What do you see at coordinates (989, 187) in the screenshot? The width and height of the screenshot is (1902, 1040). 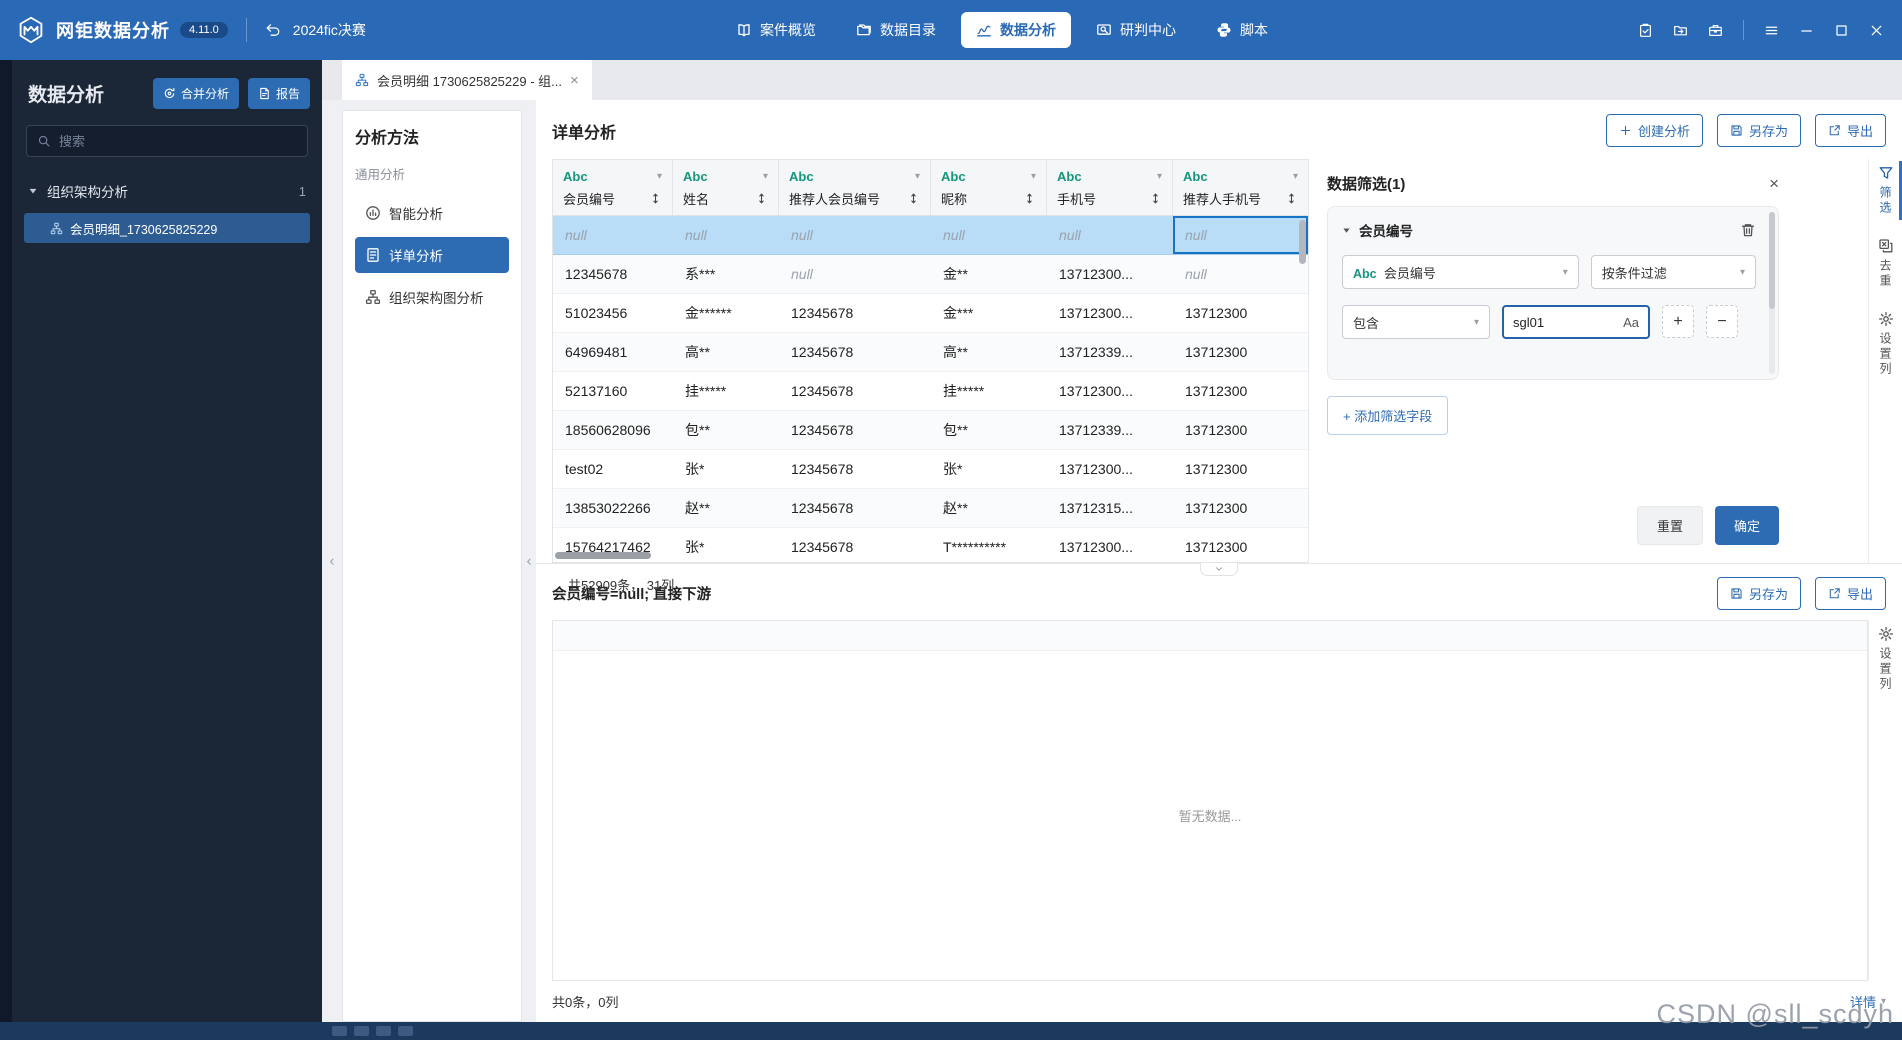 I see `column-header-昵称: Abc ▾ 昵称` at bounding box center [989, 187].